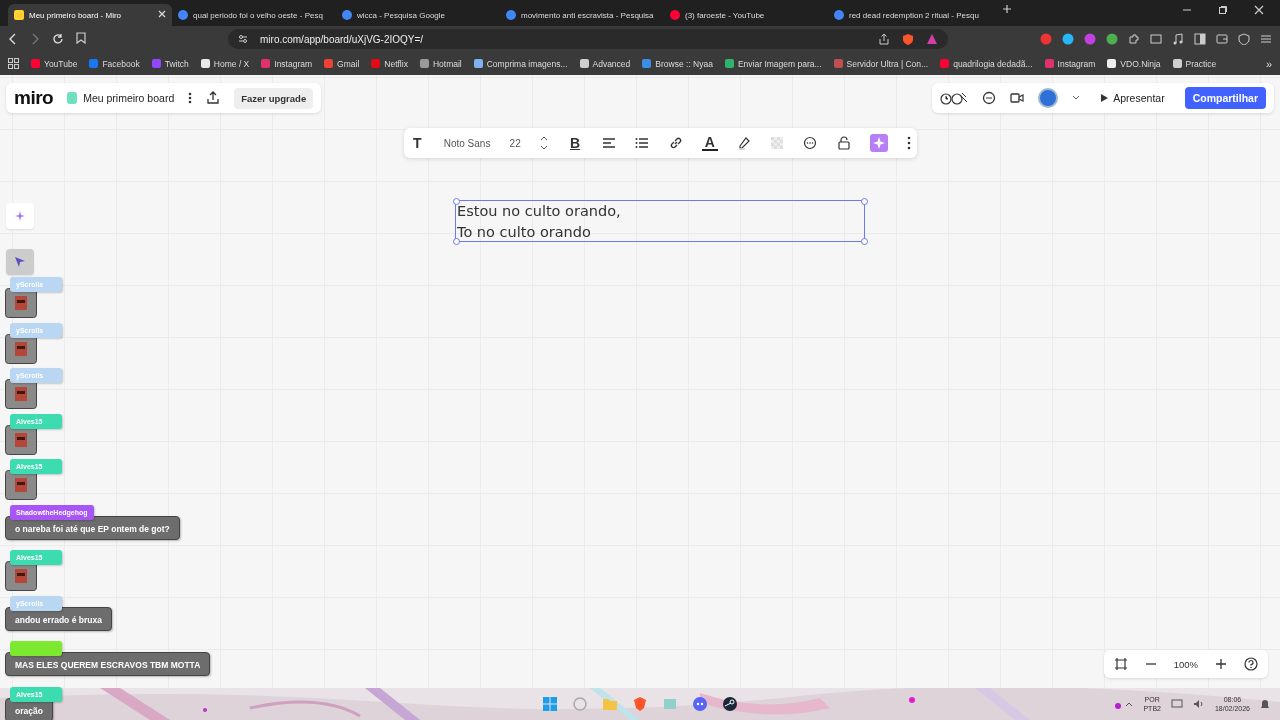  What do you see at coordinates (389, 63) in the screenshot?
I see `bookmark-link: Netflix` at bounding box center [389, 63].